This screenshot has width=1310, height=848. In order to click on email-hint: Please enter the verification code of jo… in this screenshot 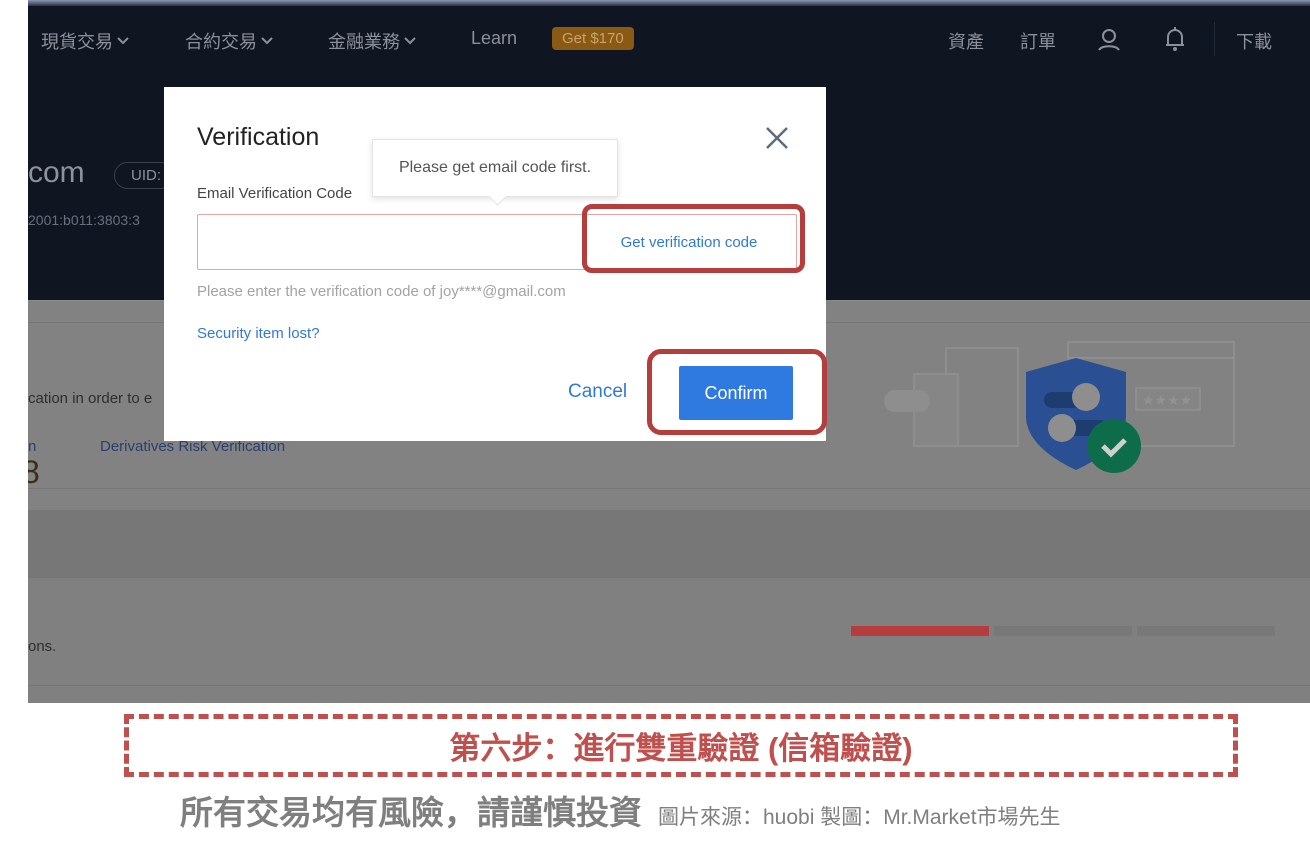, I will do `click(381, 291)`.